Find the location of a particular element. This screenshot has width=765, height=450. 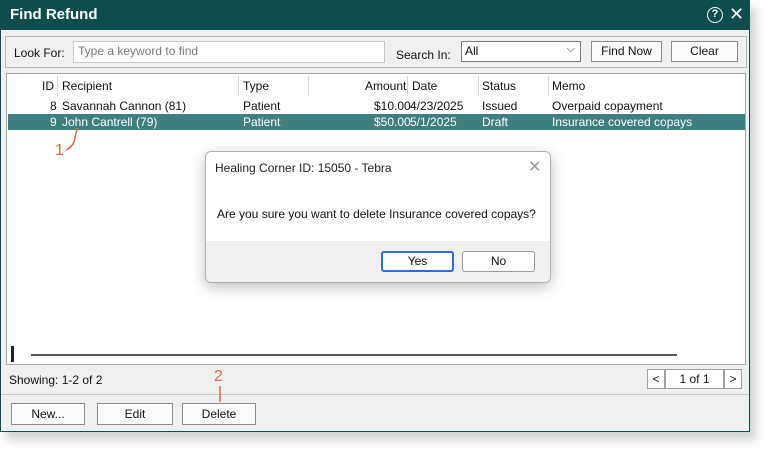

prev-page-button: < is located at coordinates (656, 379).